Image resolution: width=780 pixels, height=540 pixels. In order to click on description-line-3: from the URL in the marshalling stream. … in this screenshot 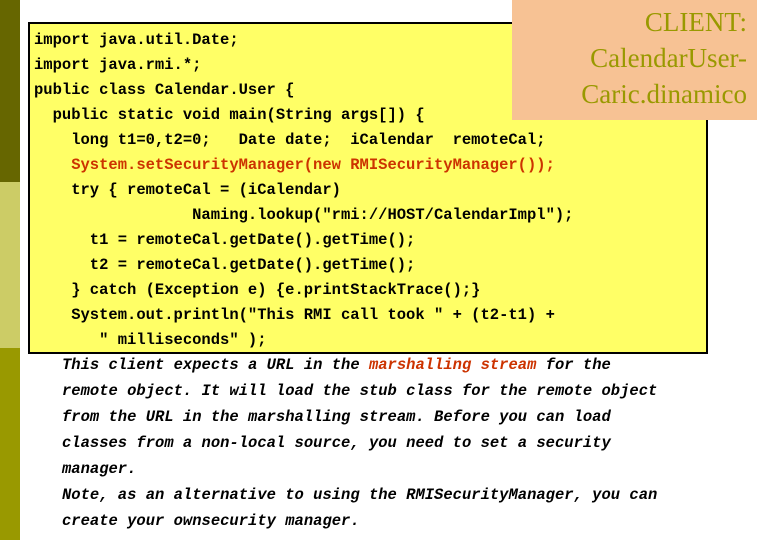, I will do `click(421, 417)`.